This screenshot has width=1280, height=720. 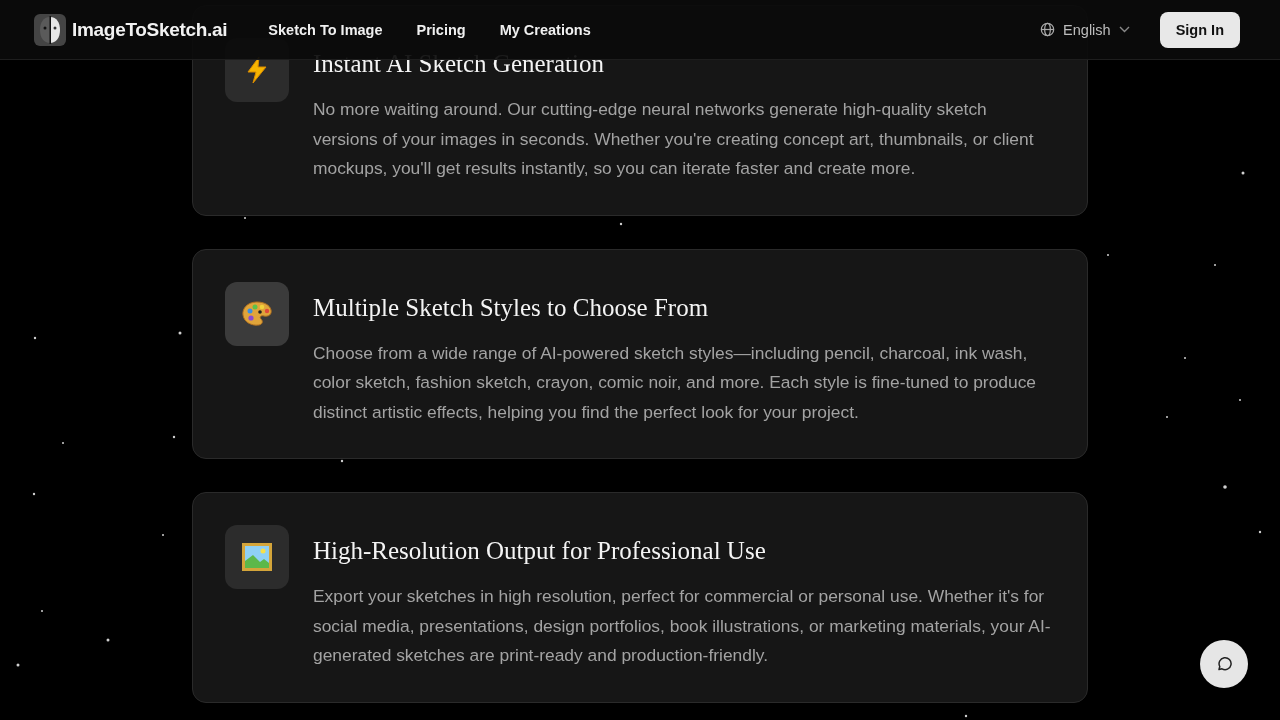 I want to click on globe-icon, so click(x=1048, y=29).